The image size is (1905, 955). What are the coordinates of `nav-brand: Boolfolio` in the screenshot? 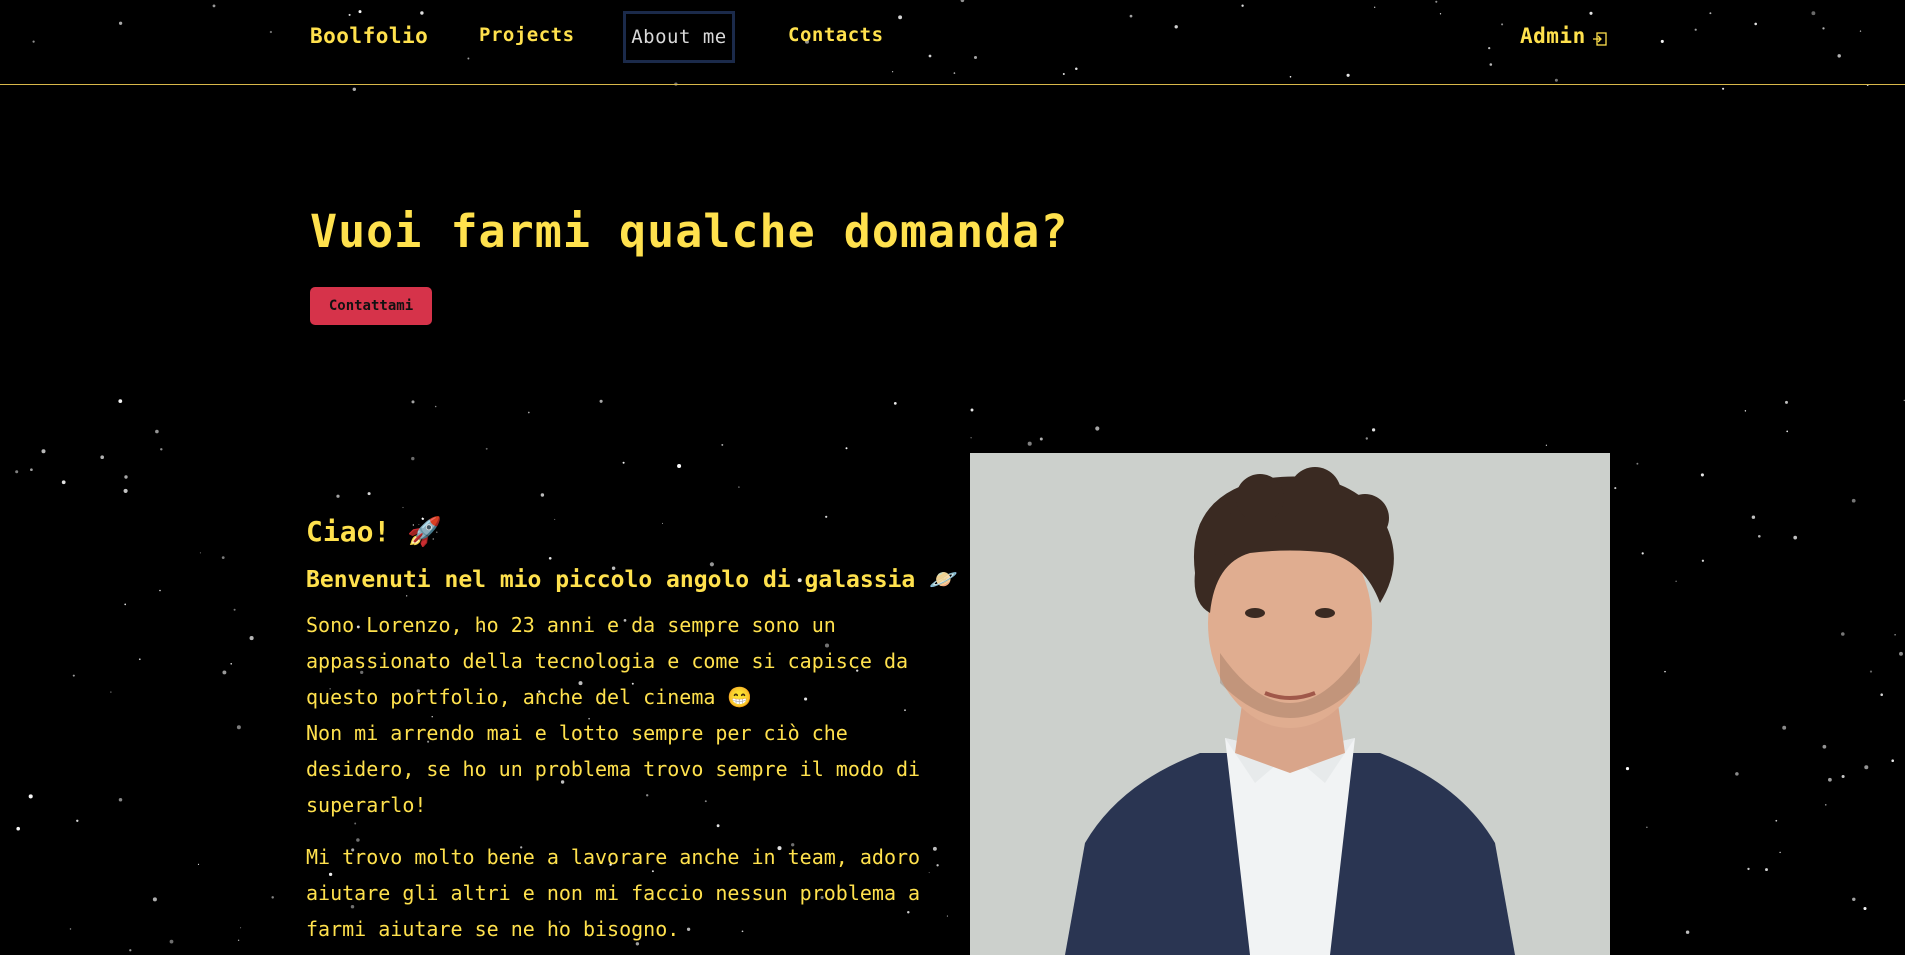 It's located at (369, 36).